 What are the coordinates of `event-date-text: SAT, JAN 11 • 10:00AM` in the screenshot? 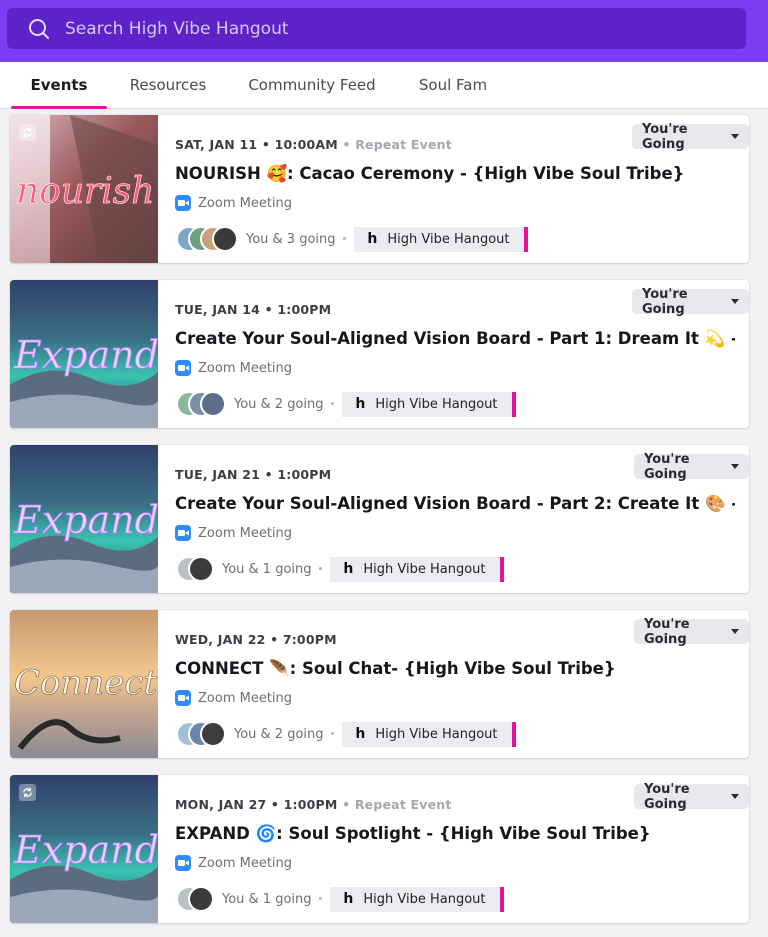 It's located at (256, 144).